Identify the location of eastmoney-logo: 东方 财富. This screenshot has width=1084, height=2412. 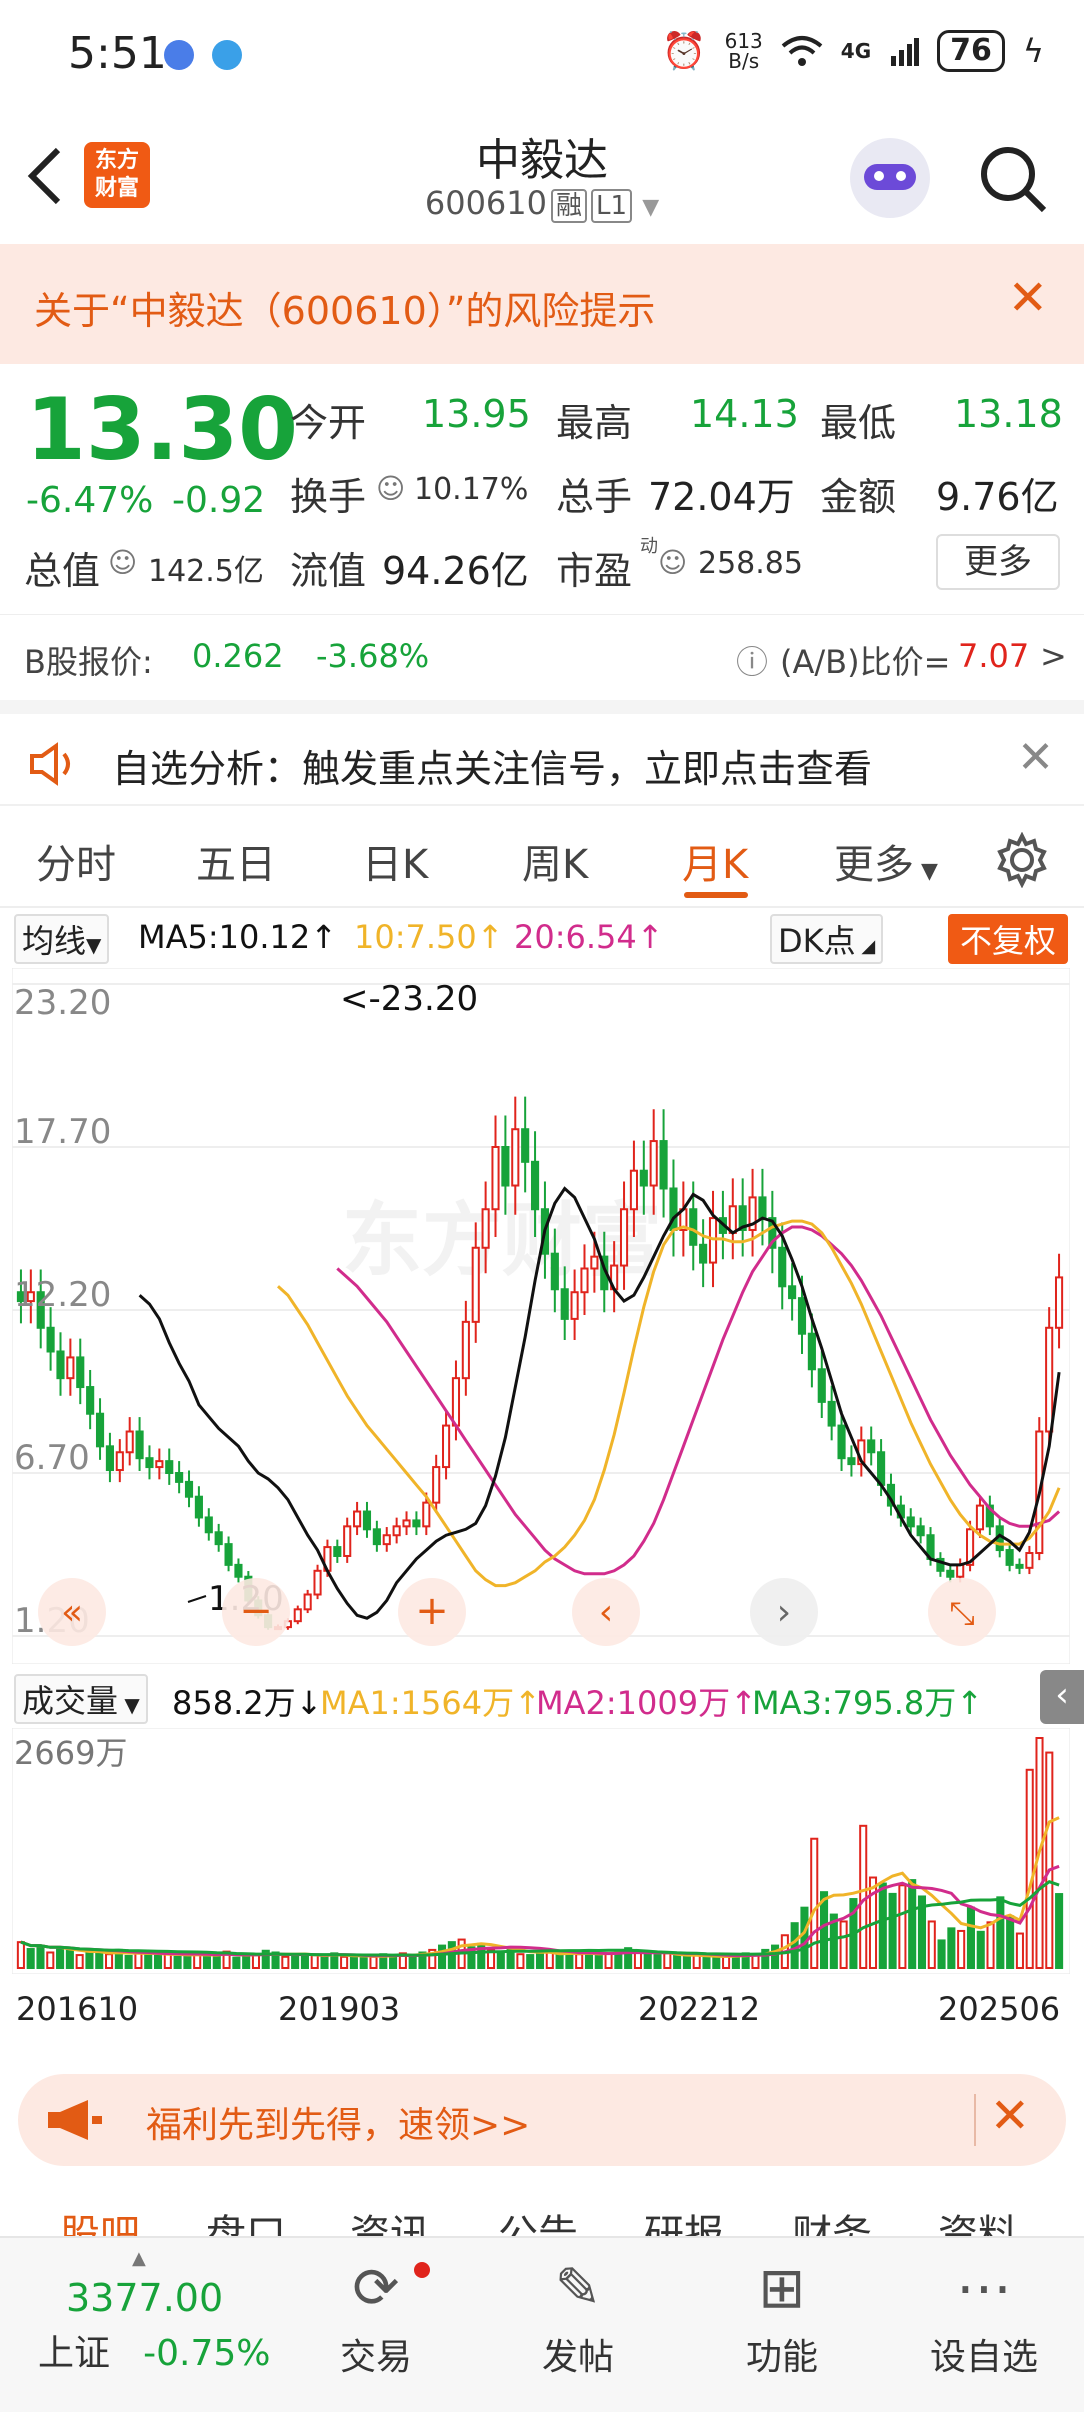
(117, 175).